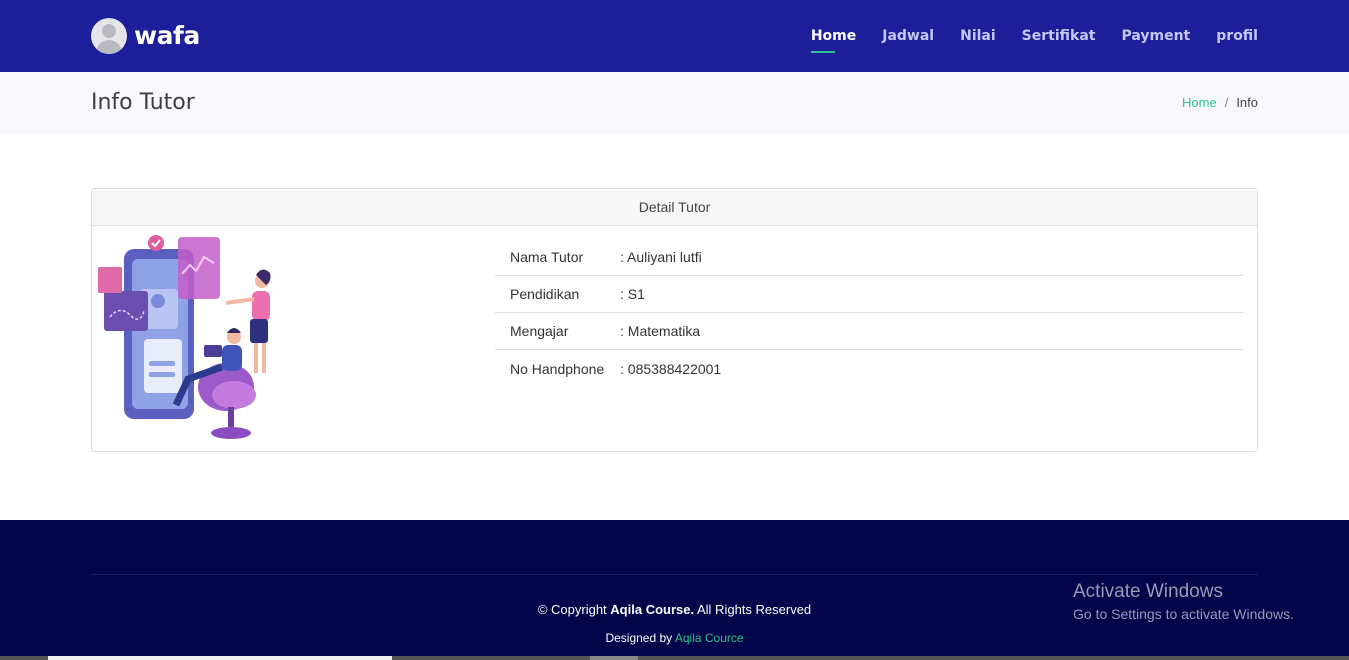 This screenshot has height=660, width=1349. I want to click on brand-logo: wafa, so click(145, 35).